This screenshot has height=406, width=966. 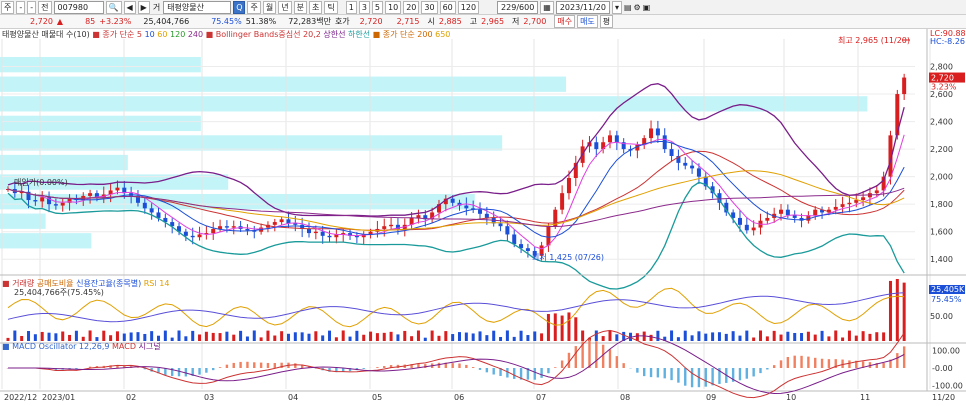 What do you see at coordinates (468, 7) in the screenshot?
I see `minute-120-button: 120` at bounding box center [468, 7].